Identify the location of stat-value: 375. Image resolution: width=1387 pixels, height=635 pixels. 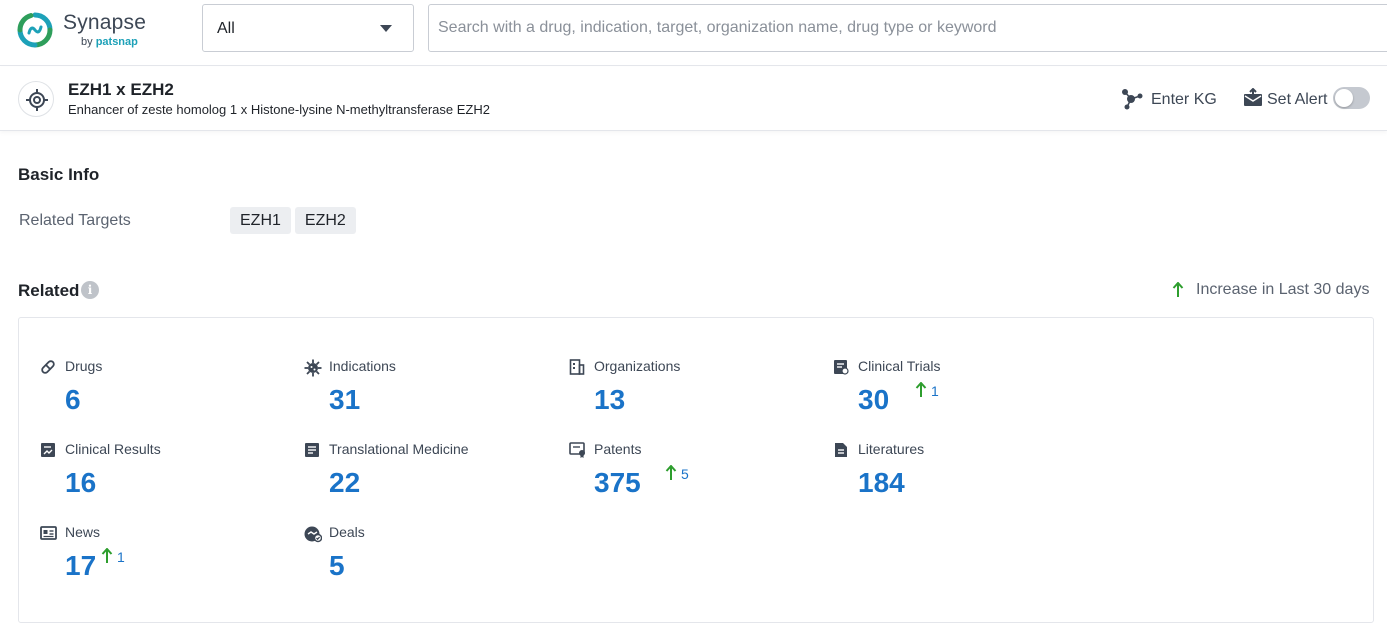
(617, 483).